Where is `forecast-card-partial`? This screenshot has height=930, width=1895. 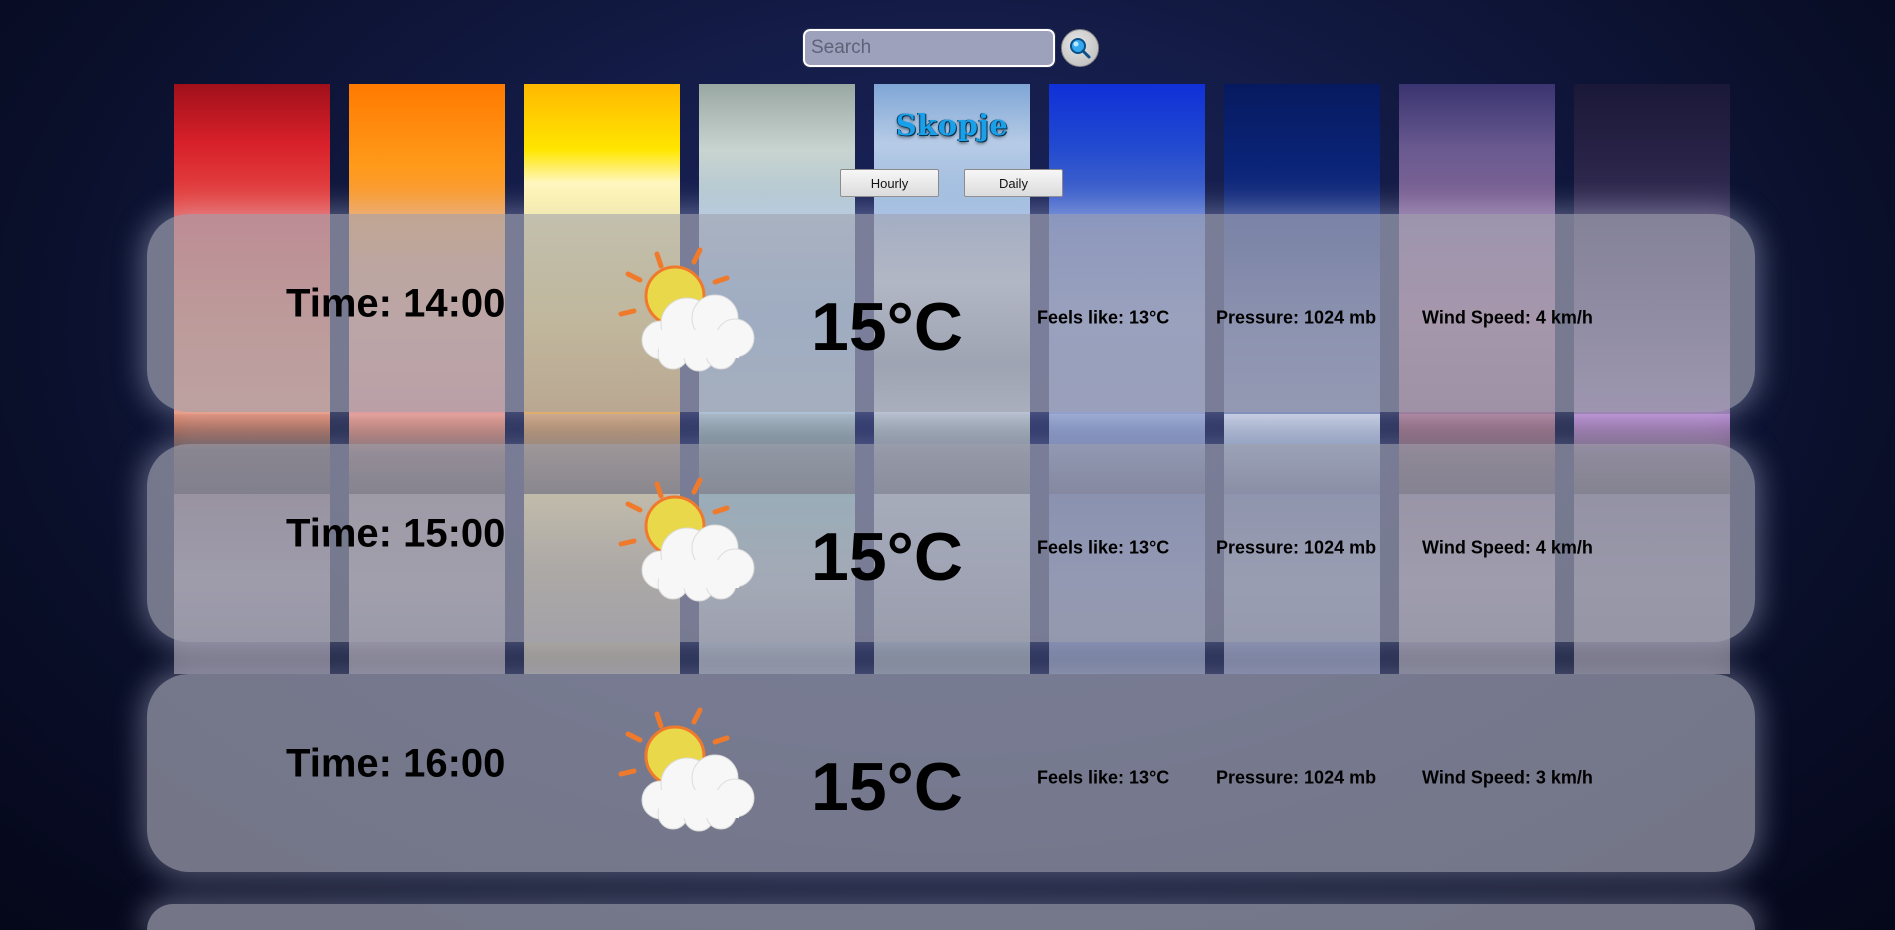
forecast-card-partial is located at coordinates (951, 917).